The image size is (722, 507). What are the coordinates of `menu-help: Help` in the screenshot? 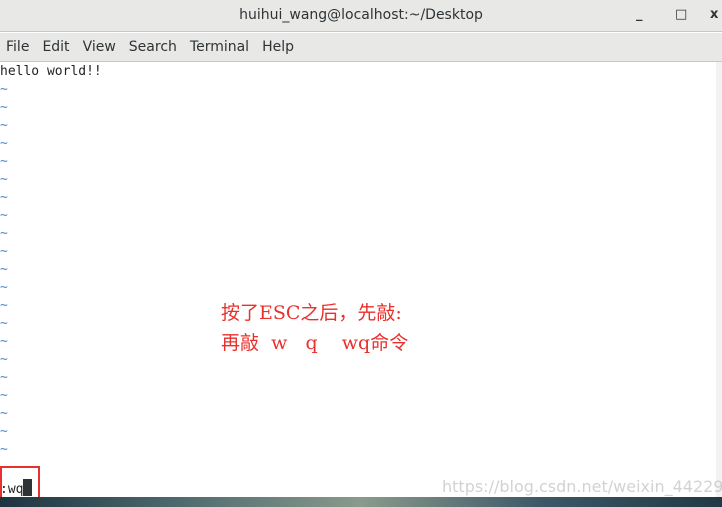 It's located at (278, 47).